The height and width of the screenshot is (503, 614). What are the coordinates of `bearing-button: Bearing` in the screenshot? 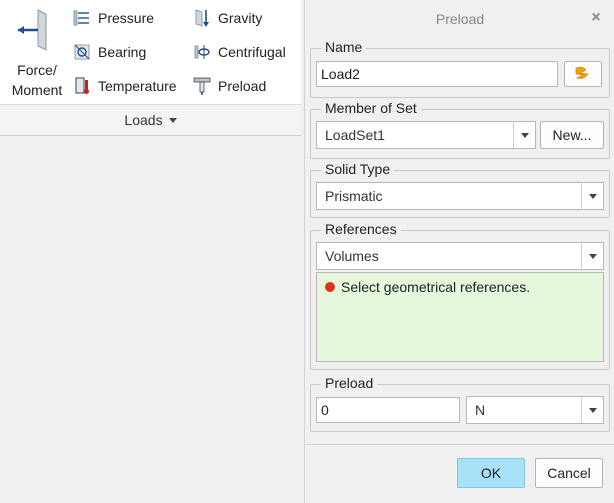 It's located at (109, 52).